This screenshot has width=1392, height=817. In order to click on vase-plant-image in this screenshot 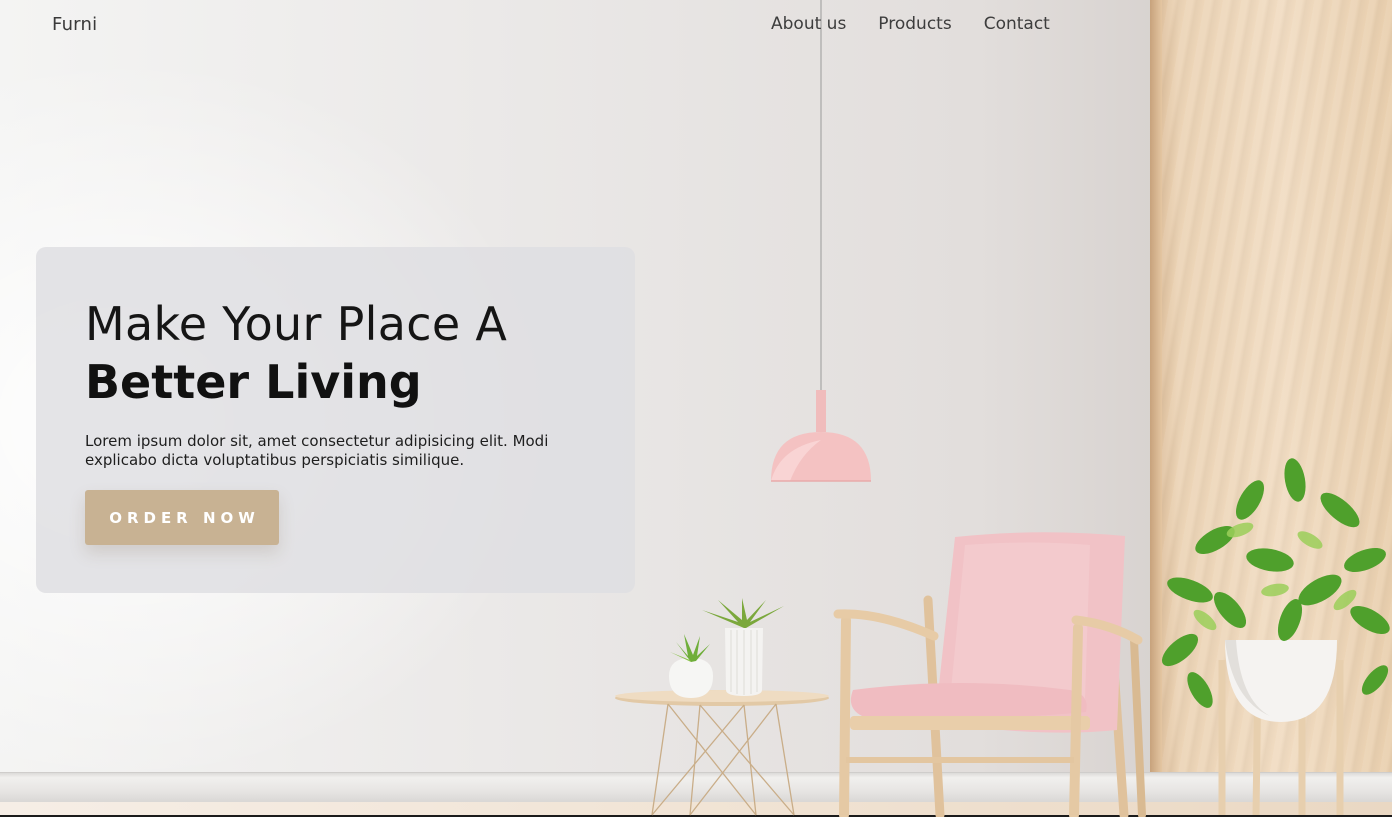, I will do `click(743, 647)`.